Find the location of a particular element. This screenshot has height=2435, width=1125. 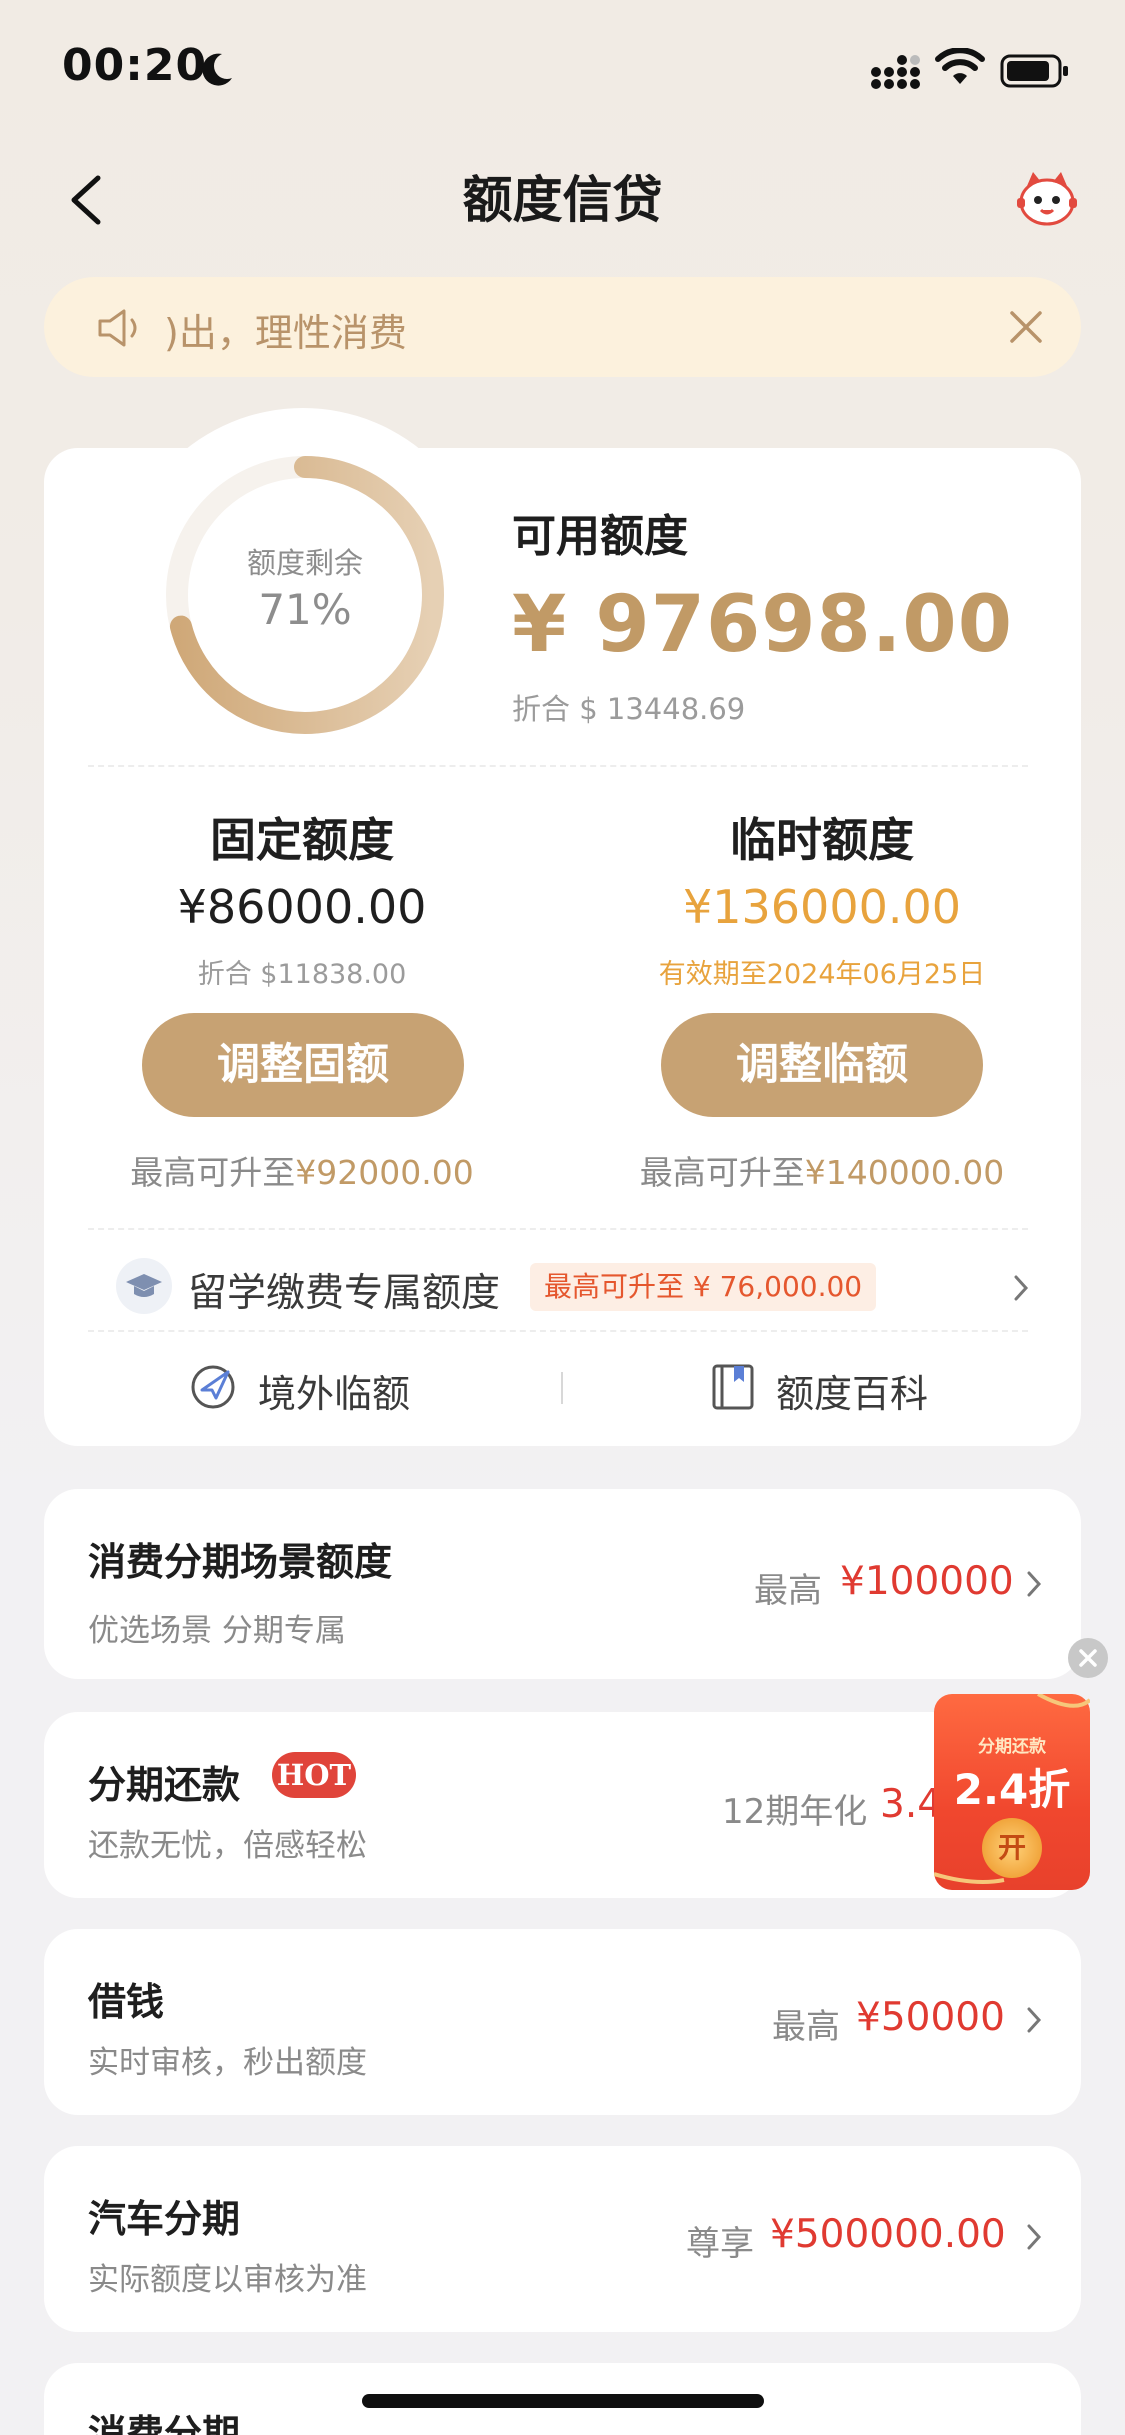

book-icon is located at coordinates (733, 1387).